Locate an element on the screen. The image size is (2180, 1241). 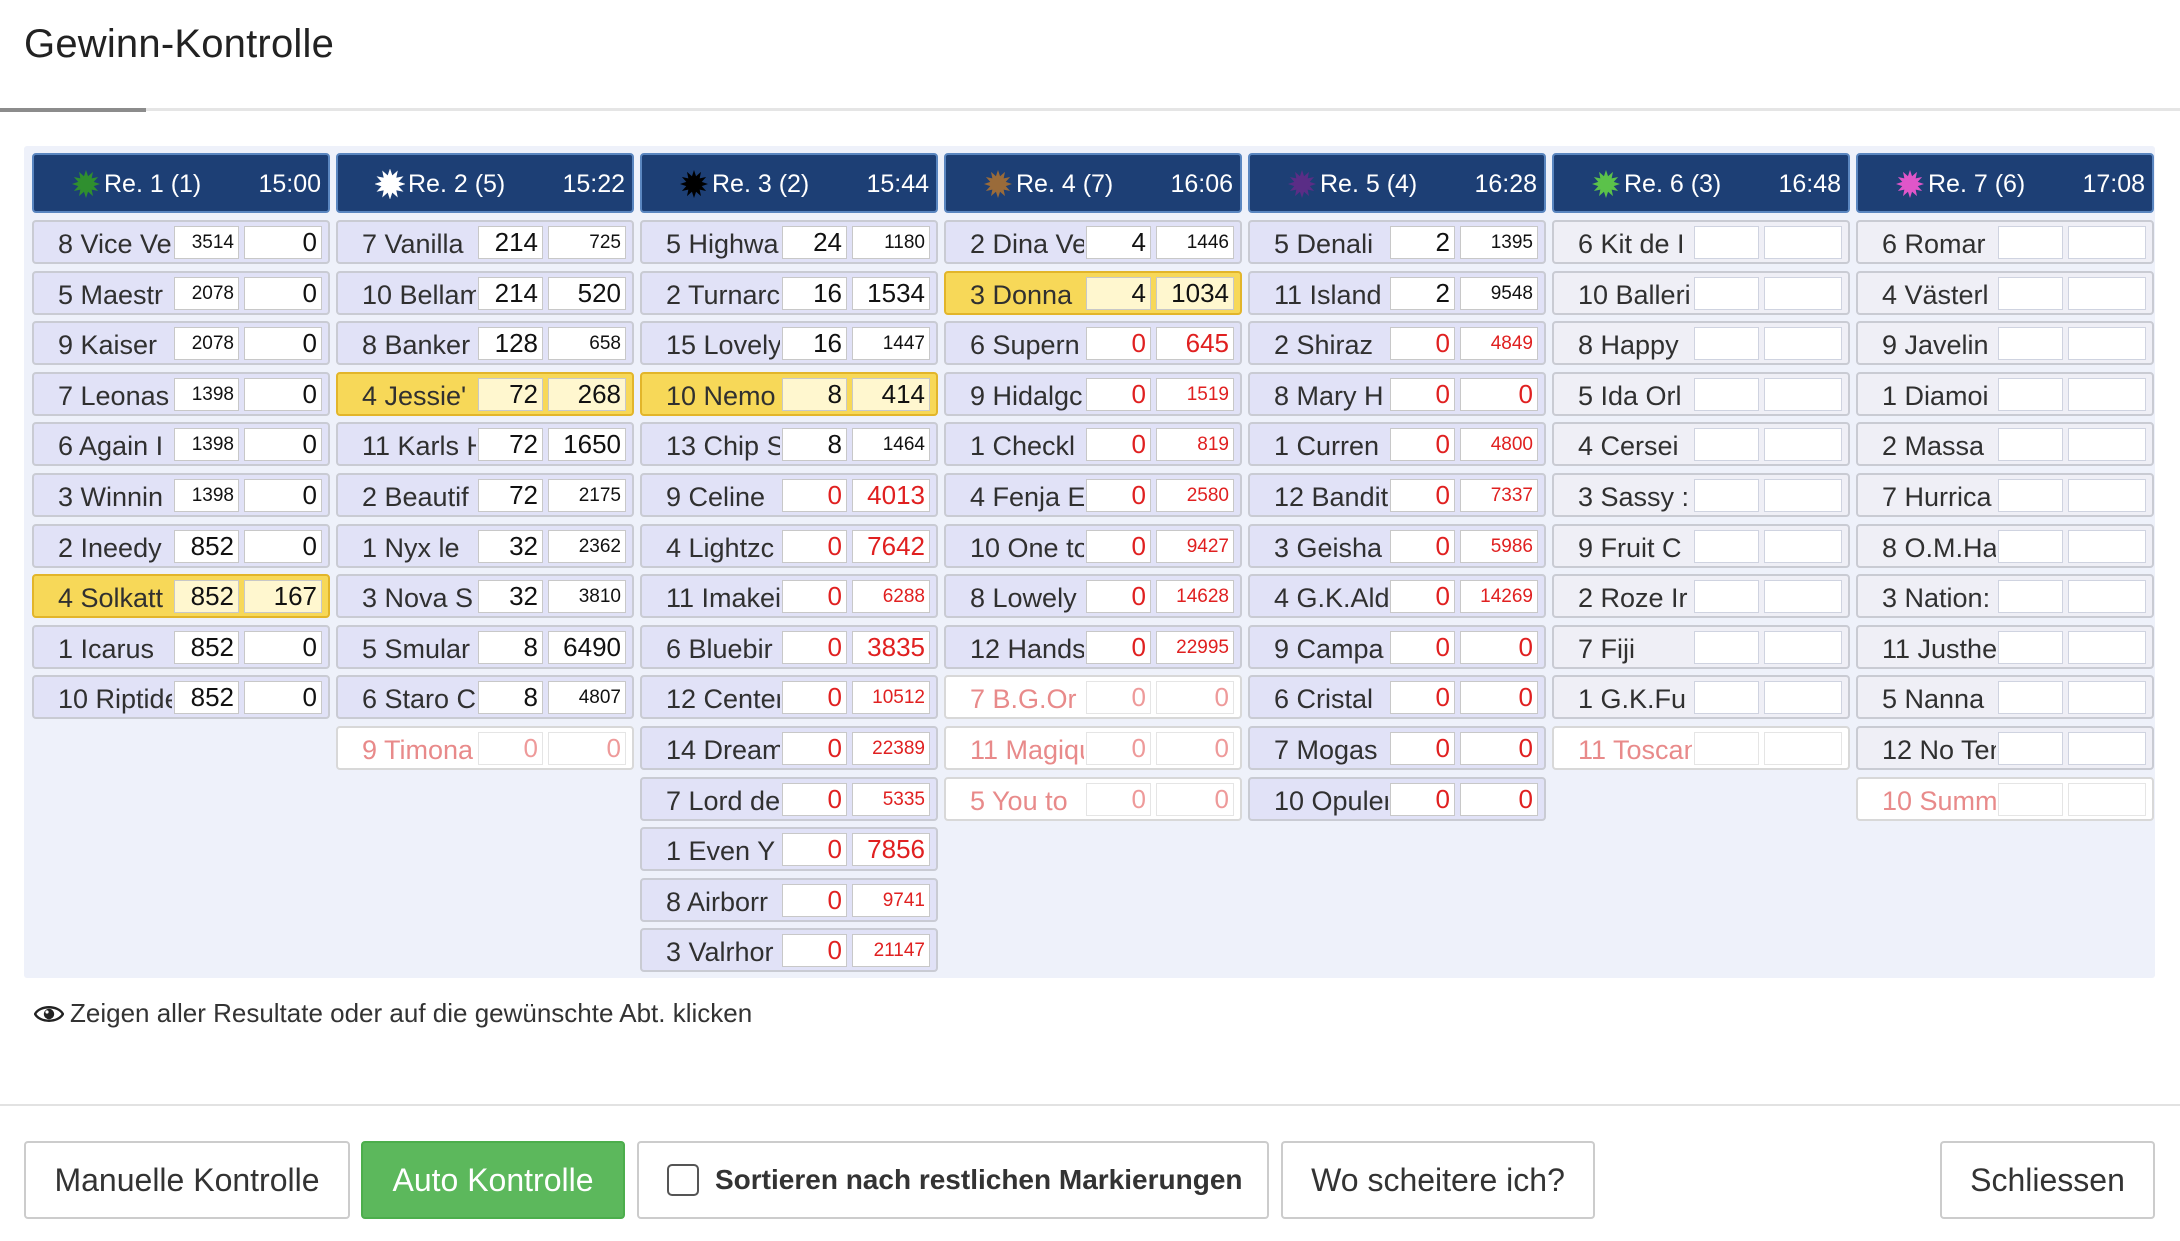
runner-row: 7 Fiji is located at coordinates (1701, 646).